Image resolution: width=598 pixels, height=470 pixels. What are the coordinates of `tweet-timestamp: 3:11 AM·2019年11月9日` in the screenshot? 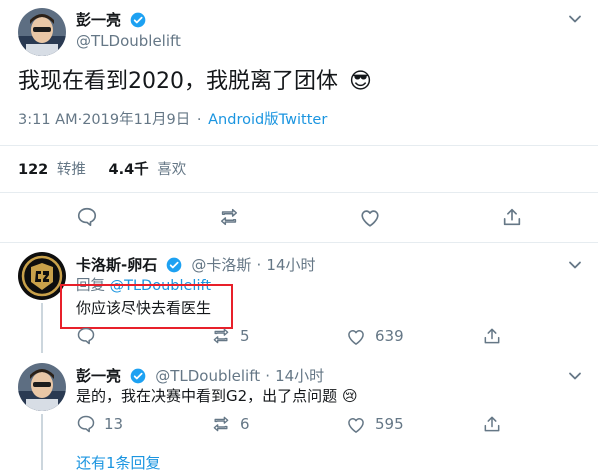 It's located at (104, 120).